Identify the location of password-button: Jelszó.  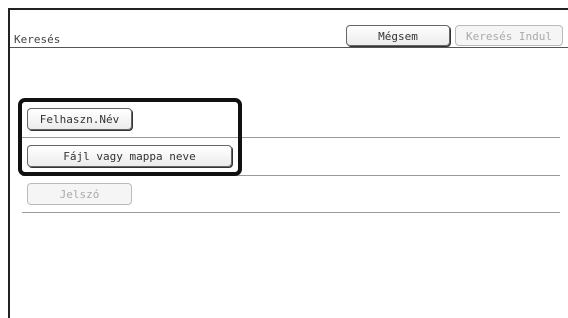
(79, 194).